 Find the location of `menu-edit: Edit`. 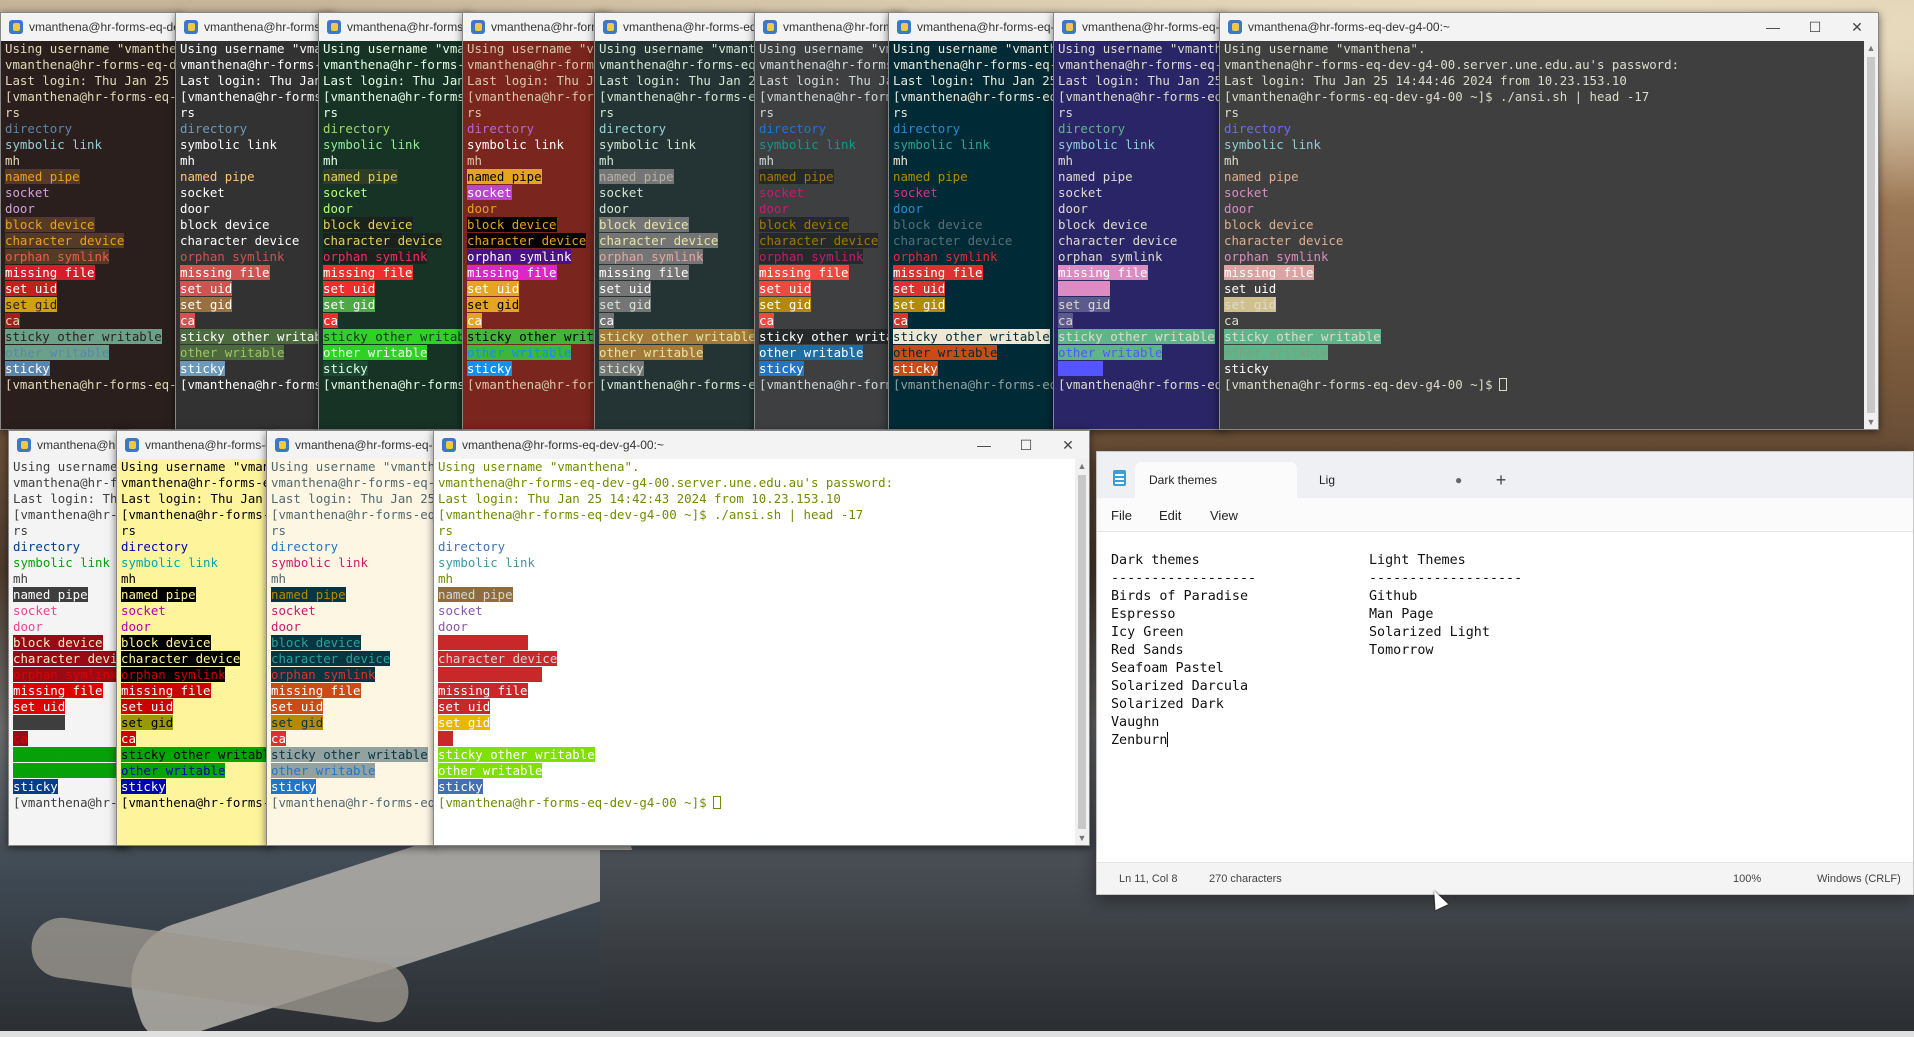

menu-edit: Edit is located at coordinates (1170, 515).